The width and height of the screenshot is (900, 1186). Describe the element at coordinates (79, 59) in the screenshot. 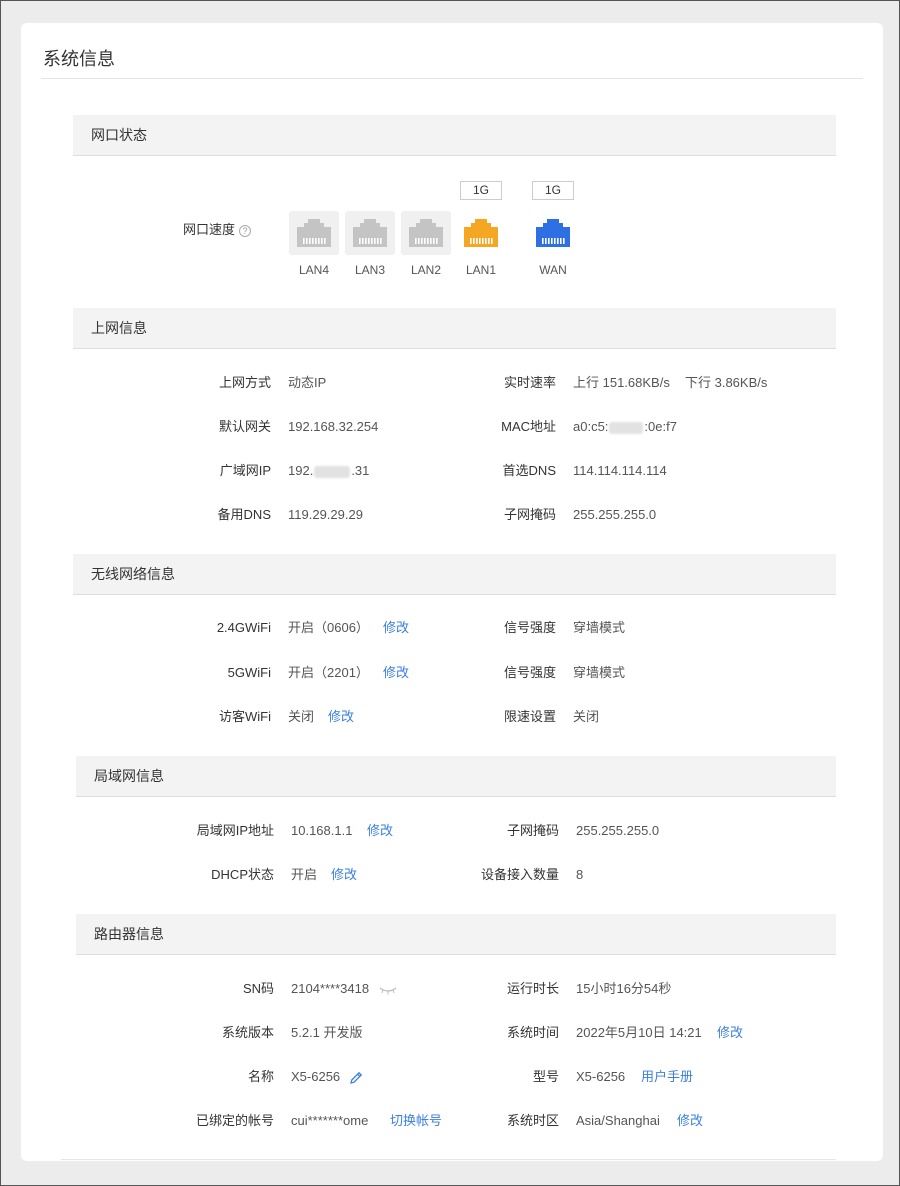

I see `page-title: 系统信息` at that location.